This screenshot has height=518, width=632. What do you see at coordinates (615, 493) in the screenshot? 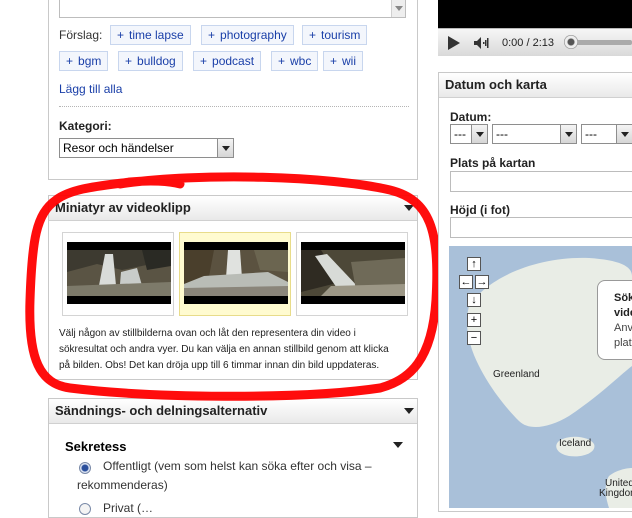
I see `map-label: Kingdom` at bounding box center [615, 493].